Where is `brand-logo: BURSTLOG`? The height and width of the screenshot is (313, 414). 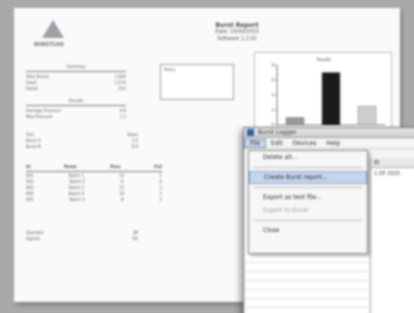 brand-logo: BURSTLOG is located at coordinates (54, 35).